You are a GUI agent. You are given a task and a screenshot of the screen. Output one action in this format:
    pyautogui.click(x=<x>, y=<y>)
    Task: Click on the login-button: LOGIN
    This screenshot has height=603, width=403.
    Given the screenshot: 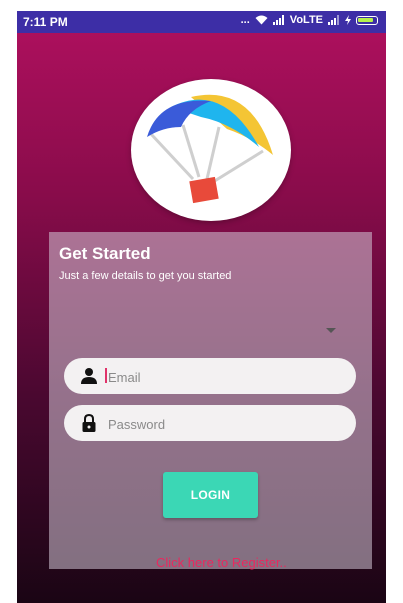 What is the action you would take?
    pyautogui.click(x=210, y=495)
    